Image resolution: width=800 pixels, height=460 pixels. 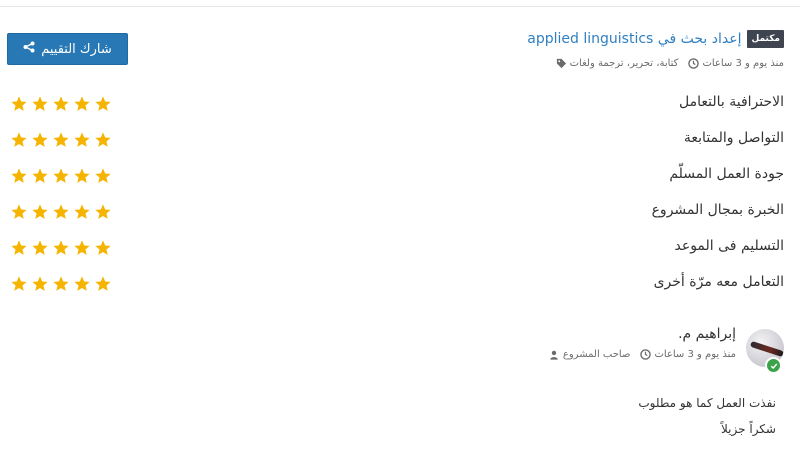 What do you see at coordinates (400, 218) in the screenshot?
I see `rating-row: الخبرة بمجال المشروع` at bounding box center [400, 218].